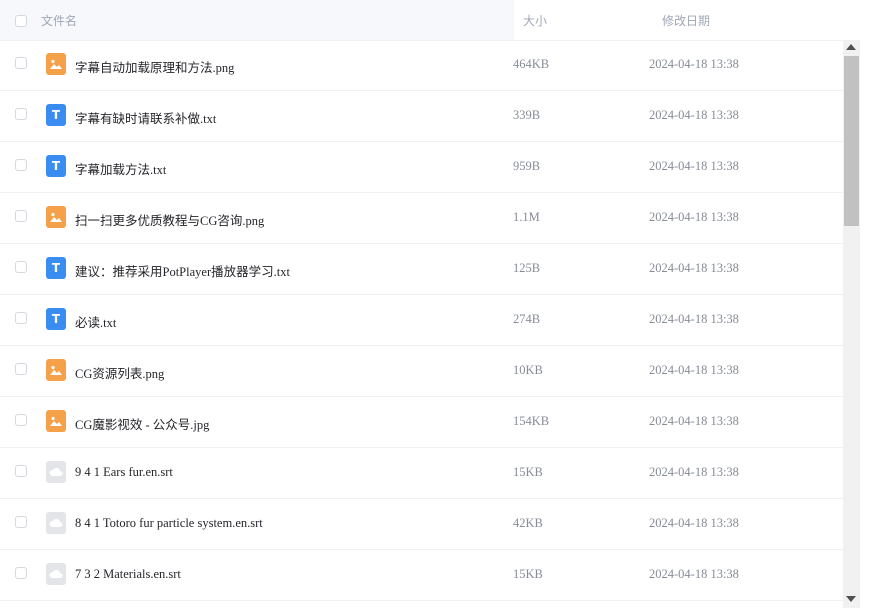 This screenshot has height=608, width=869. Describe the element at coordinates (527, 268) in the screenshot. I see `file-size: 125B` at that location.